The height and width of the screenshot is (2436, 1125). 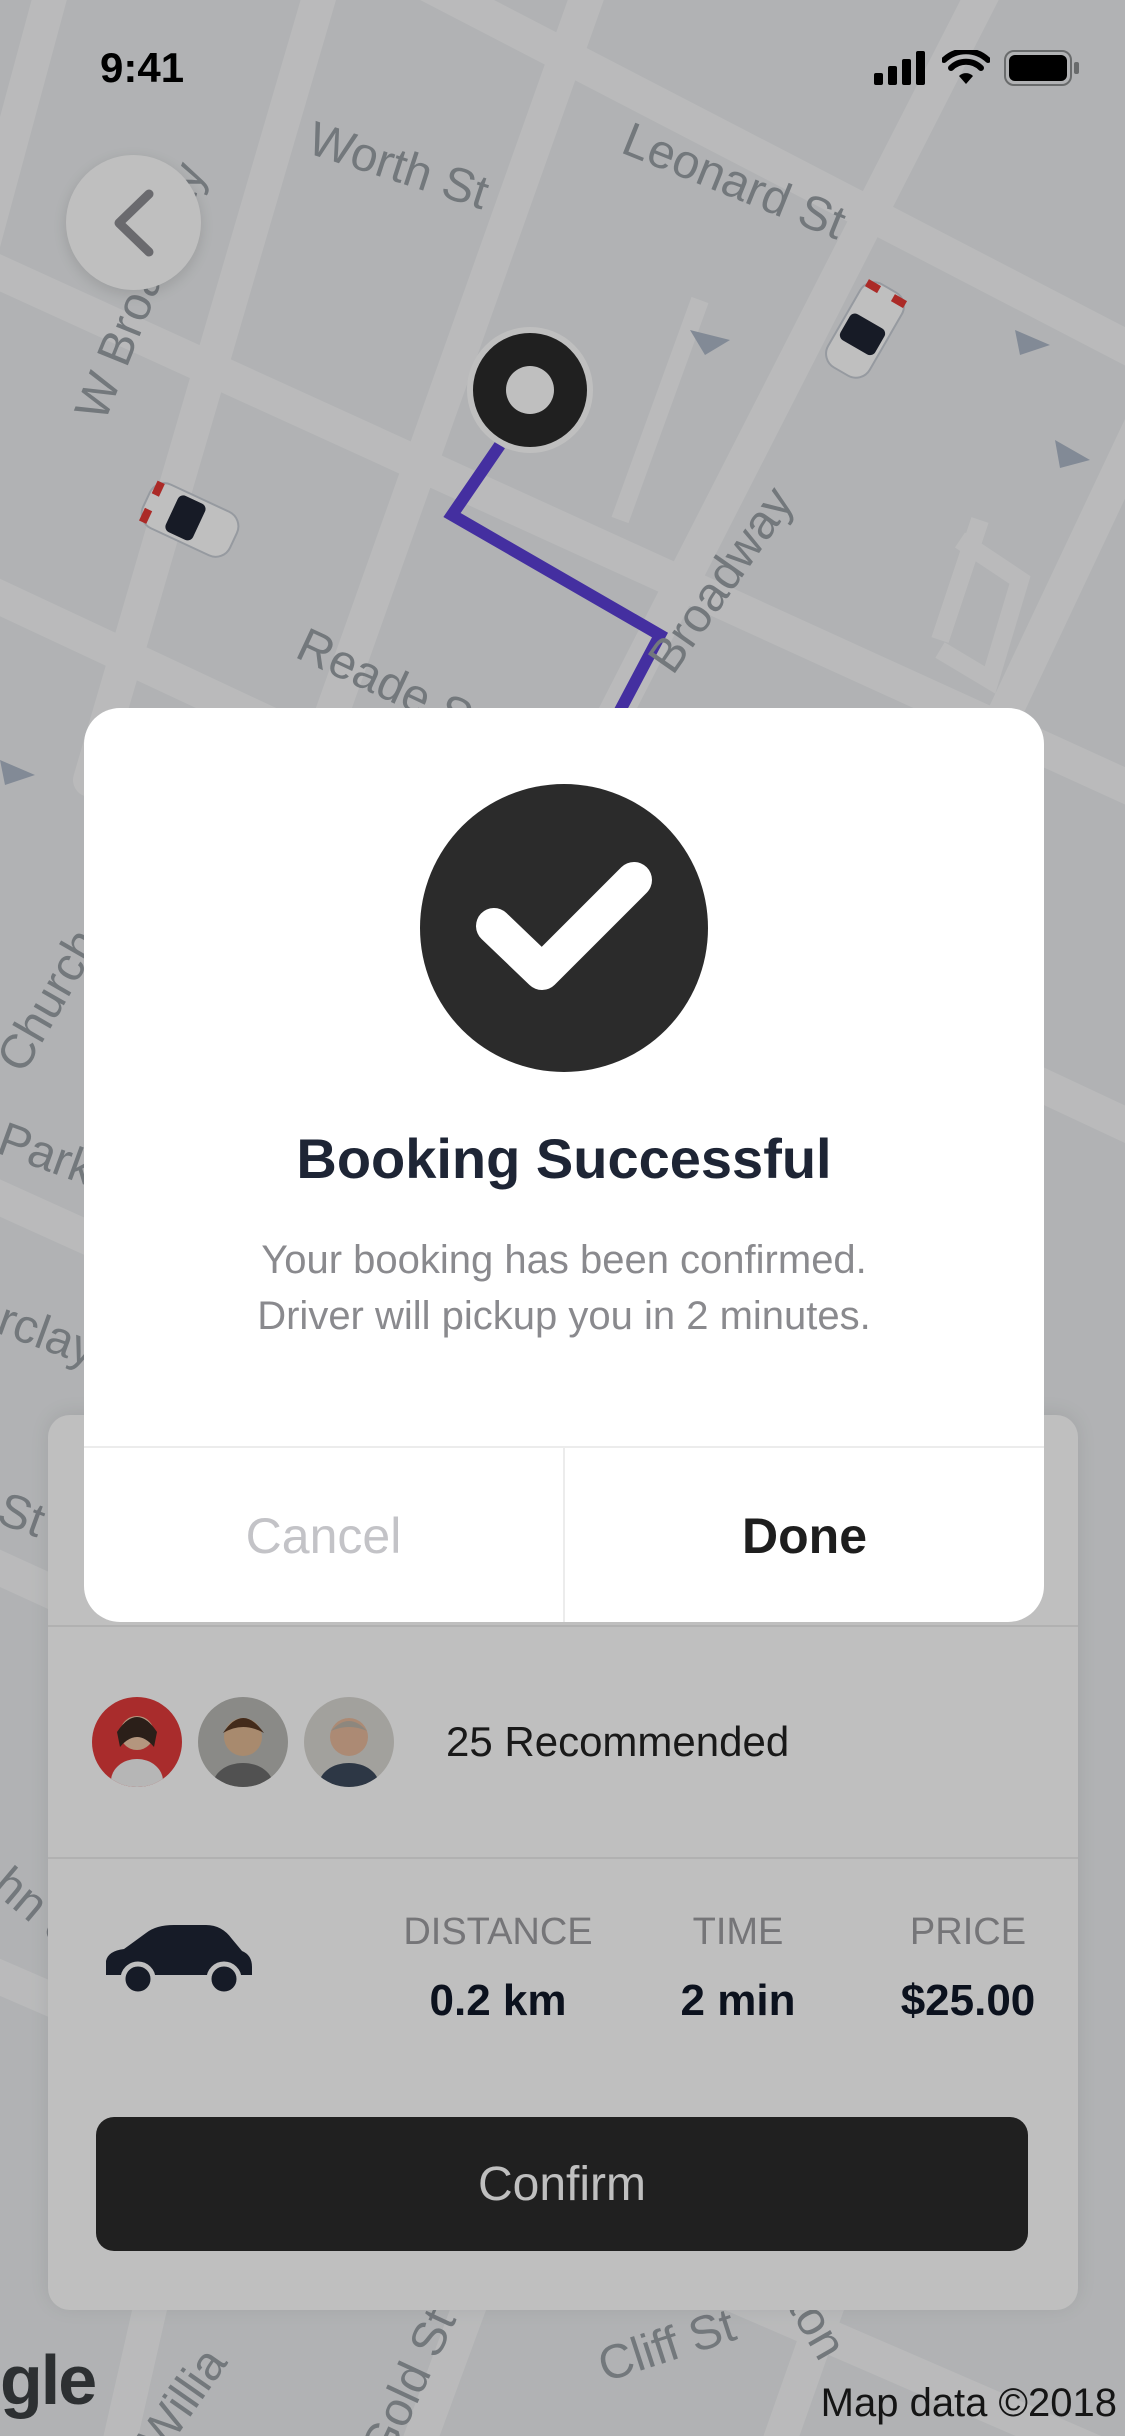 I want to click on dialog-message-line: Your booking has been confirmed., so click(x=564, y=1260).